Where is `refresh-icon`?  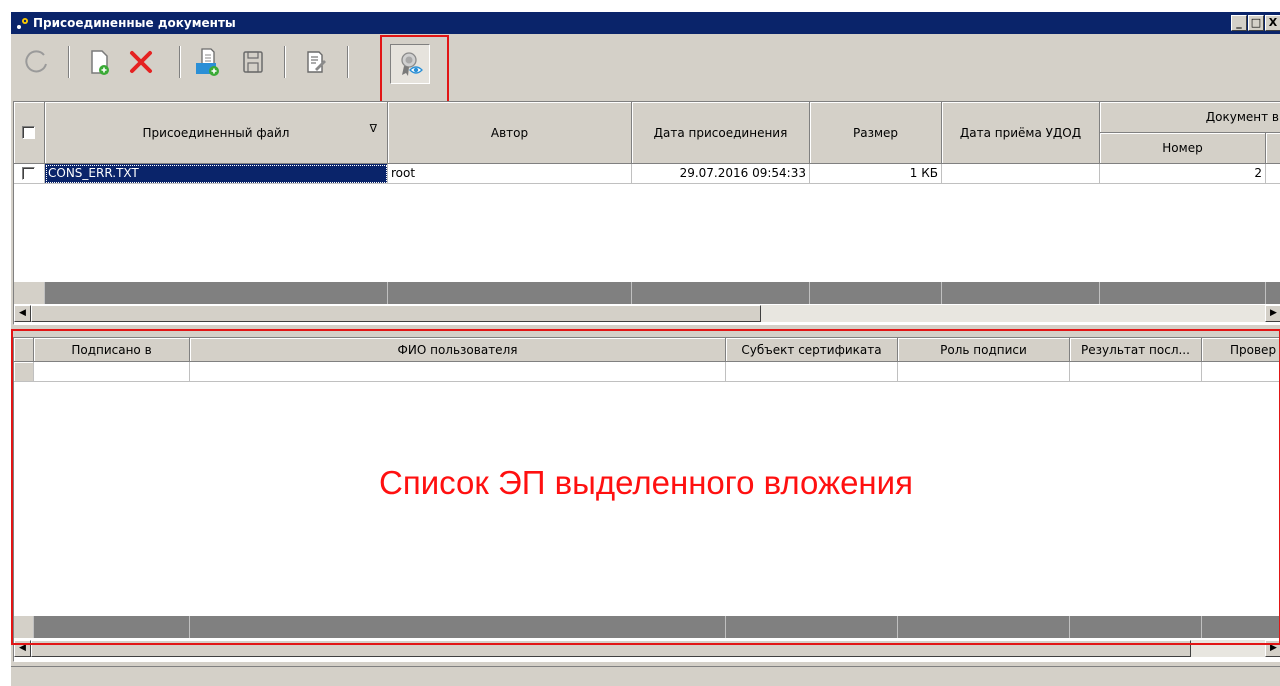
refresh-icon is located at coordinates (36, 61).